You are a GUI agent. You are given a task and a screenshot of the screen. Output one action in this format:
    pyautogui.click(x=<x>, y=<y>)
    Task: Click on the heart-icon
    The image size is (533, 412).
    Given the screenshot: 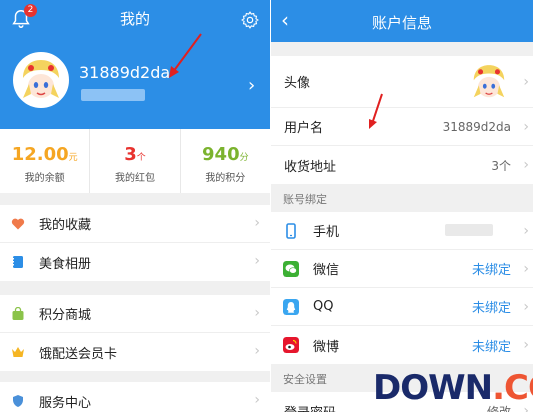 What is the action you would take?
    pyautogui.click(x=18, y=223)
    